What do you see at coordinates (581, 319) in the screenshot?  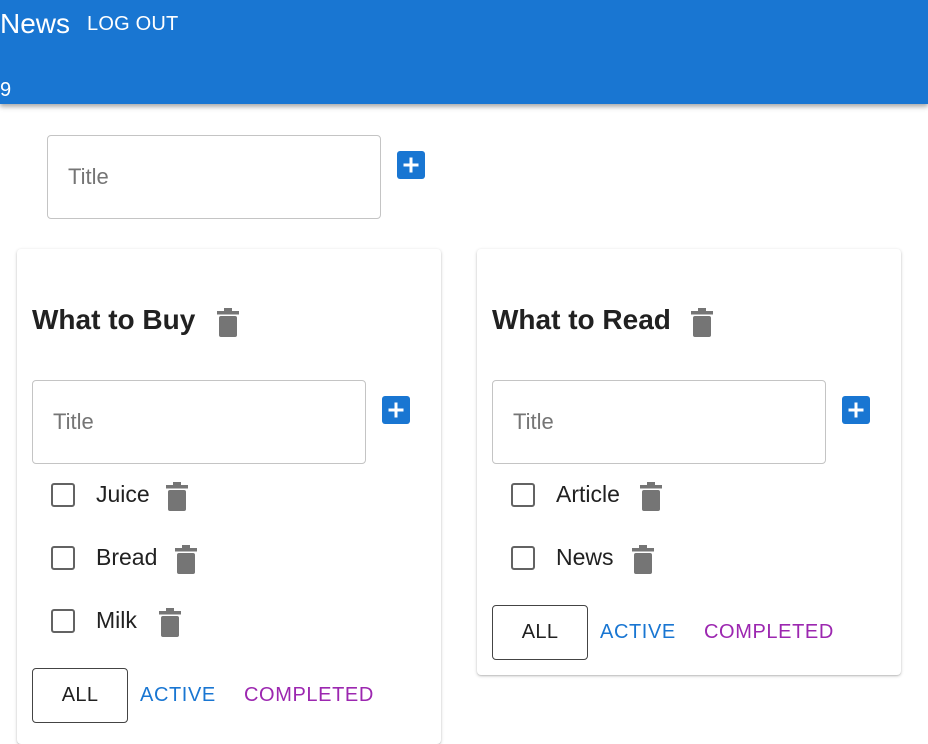 I see `todolist-title: What to Read` at bounding box center [581, 319].